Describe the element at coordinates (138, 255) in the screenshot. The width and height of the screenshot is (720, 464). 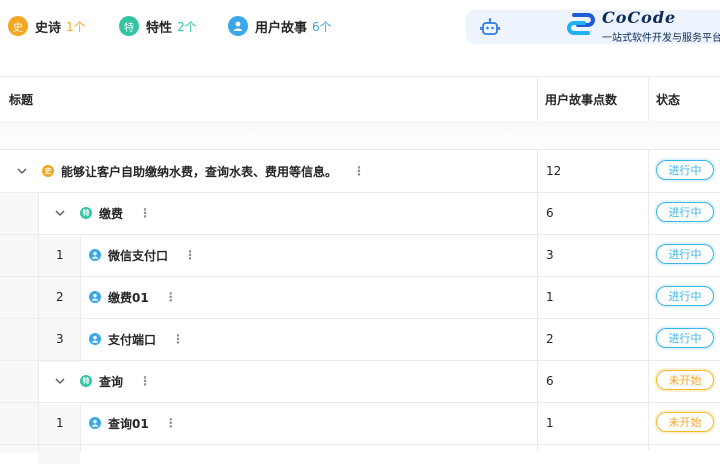
I see `row-title: 微信支付口` at that location.